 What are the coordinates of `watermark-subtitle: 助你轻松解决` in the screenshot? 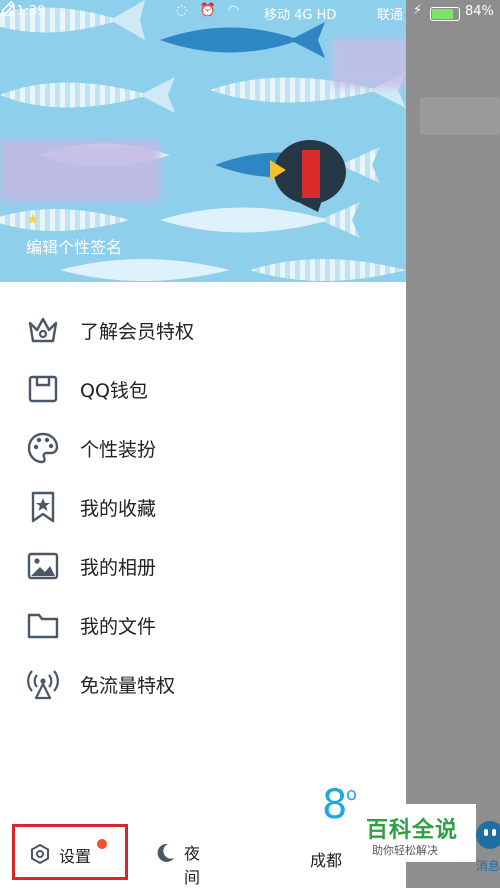 It's located at (405, 850).